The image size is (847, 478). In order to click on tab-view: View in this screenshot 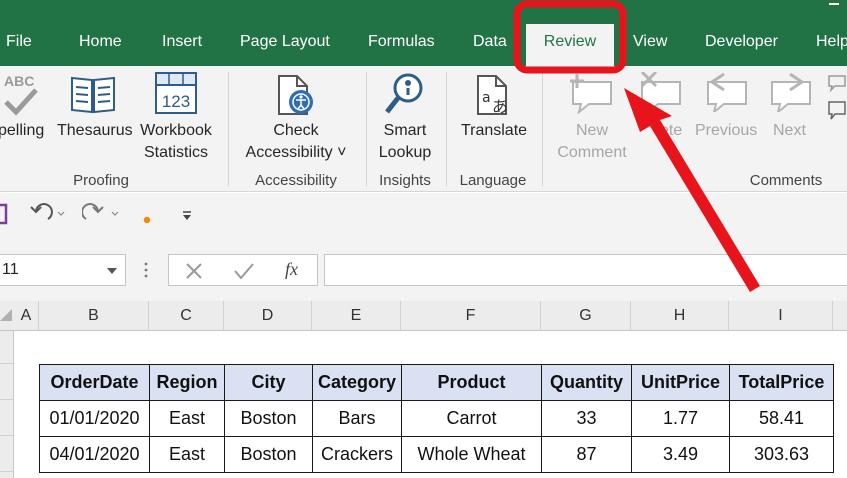, I will do `click(650, 42)`.